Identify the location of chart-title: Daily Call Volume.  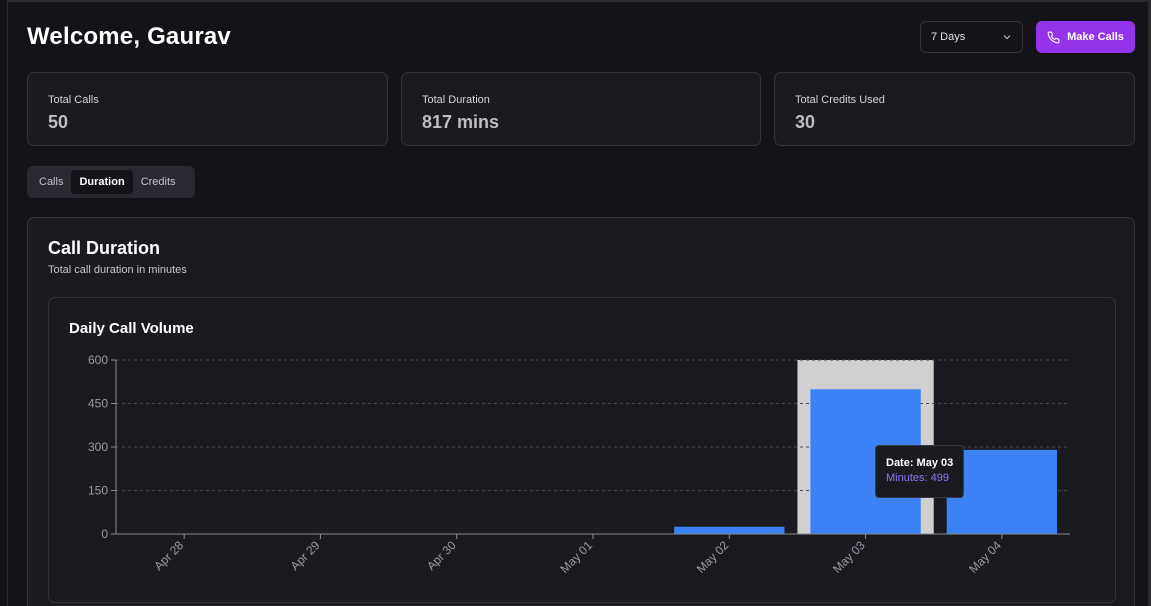
(131, 328).